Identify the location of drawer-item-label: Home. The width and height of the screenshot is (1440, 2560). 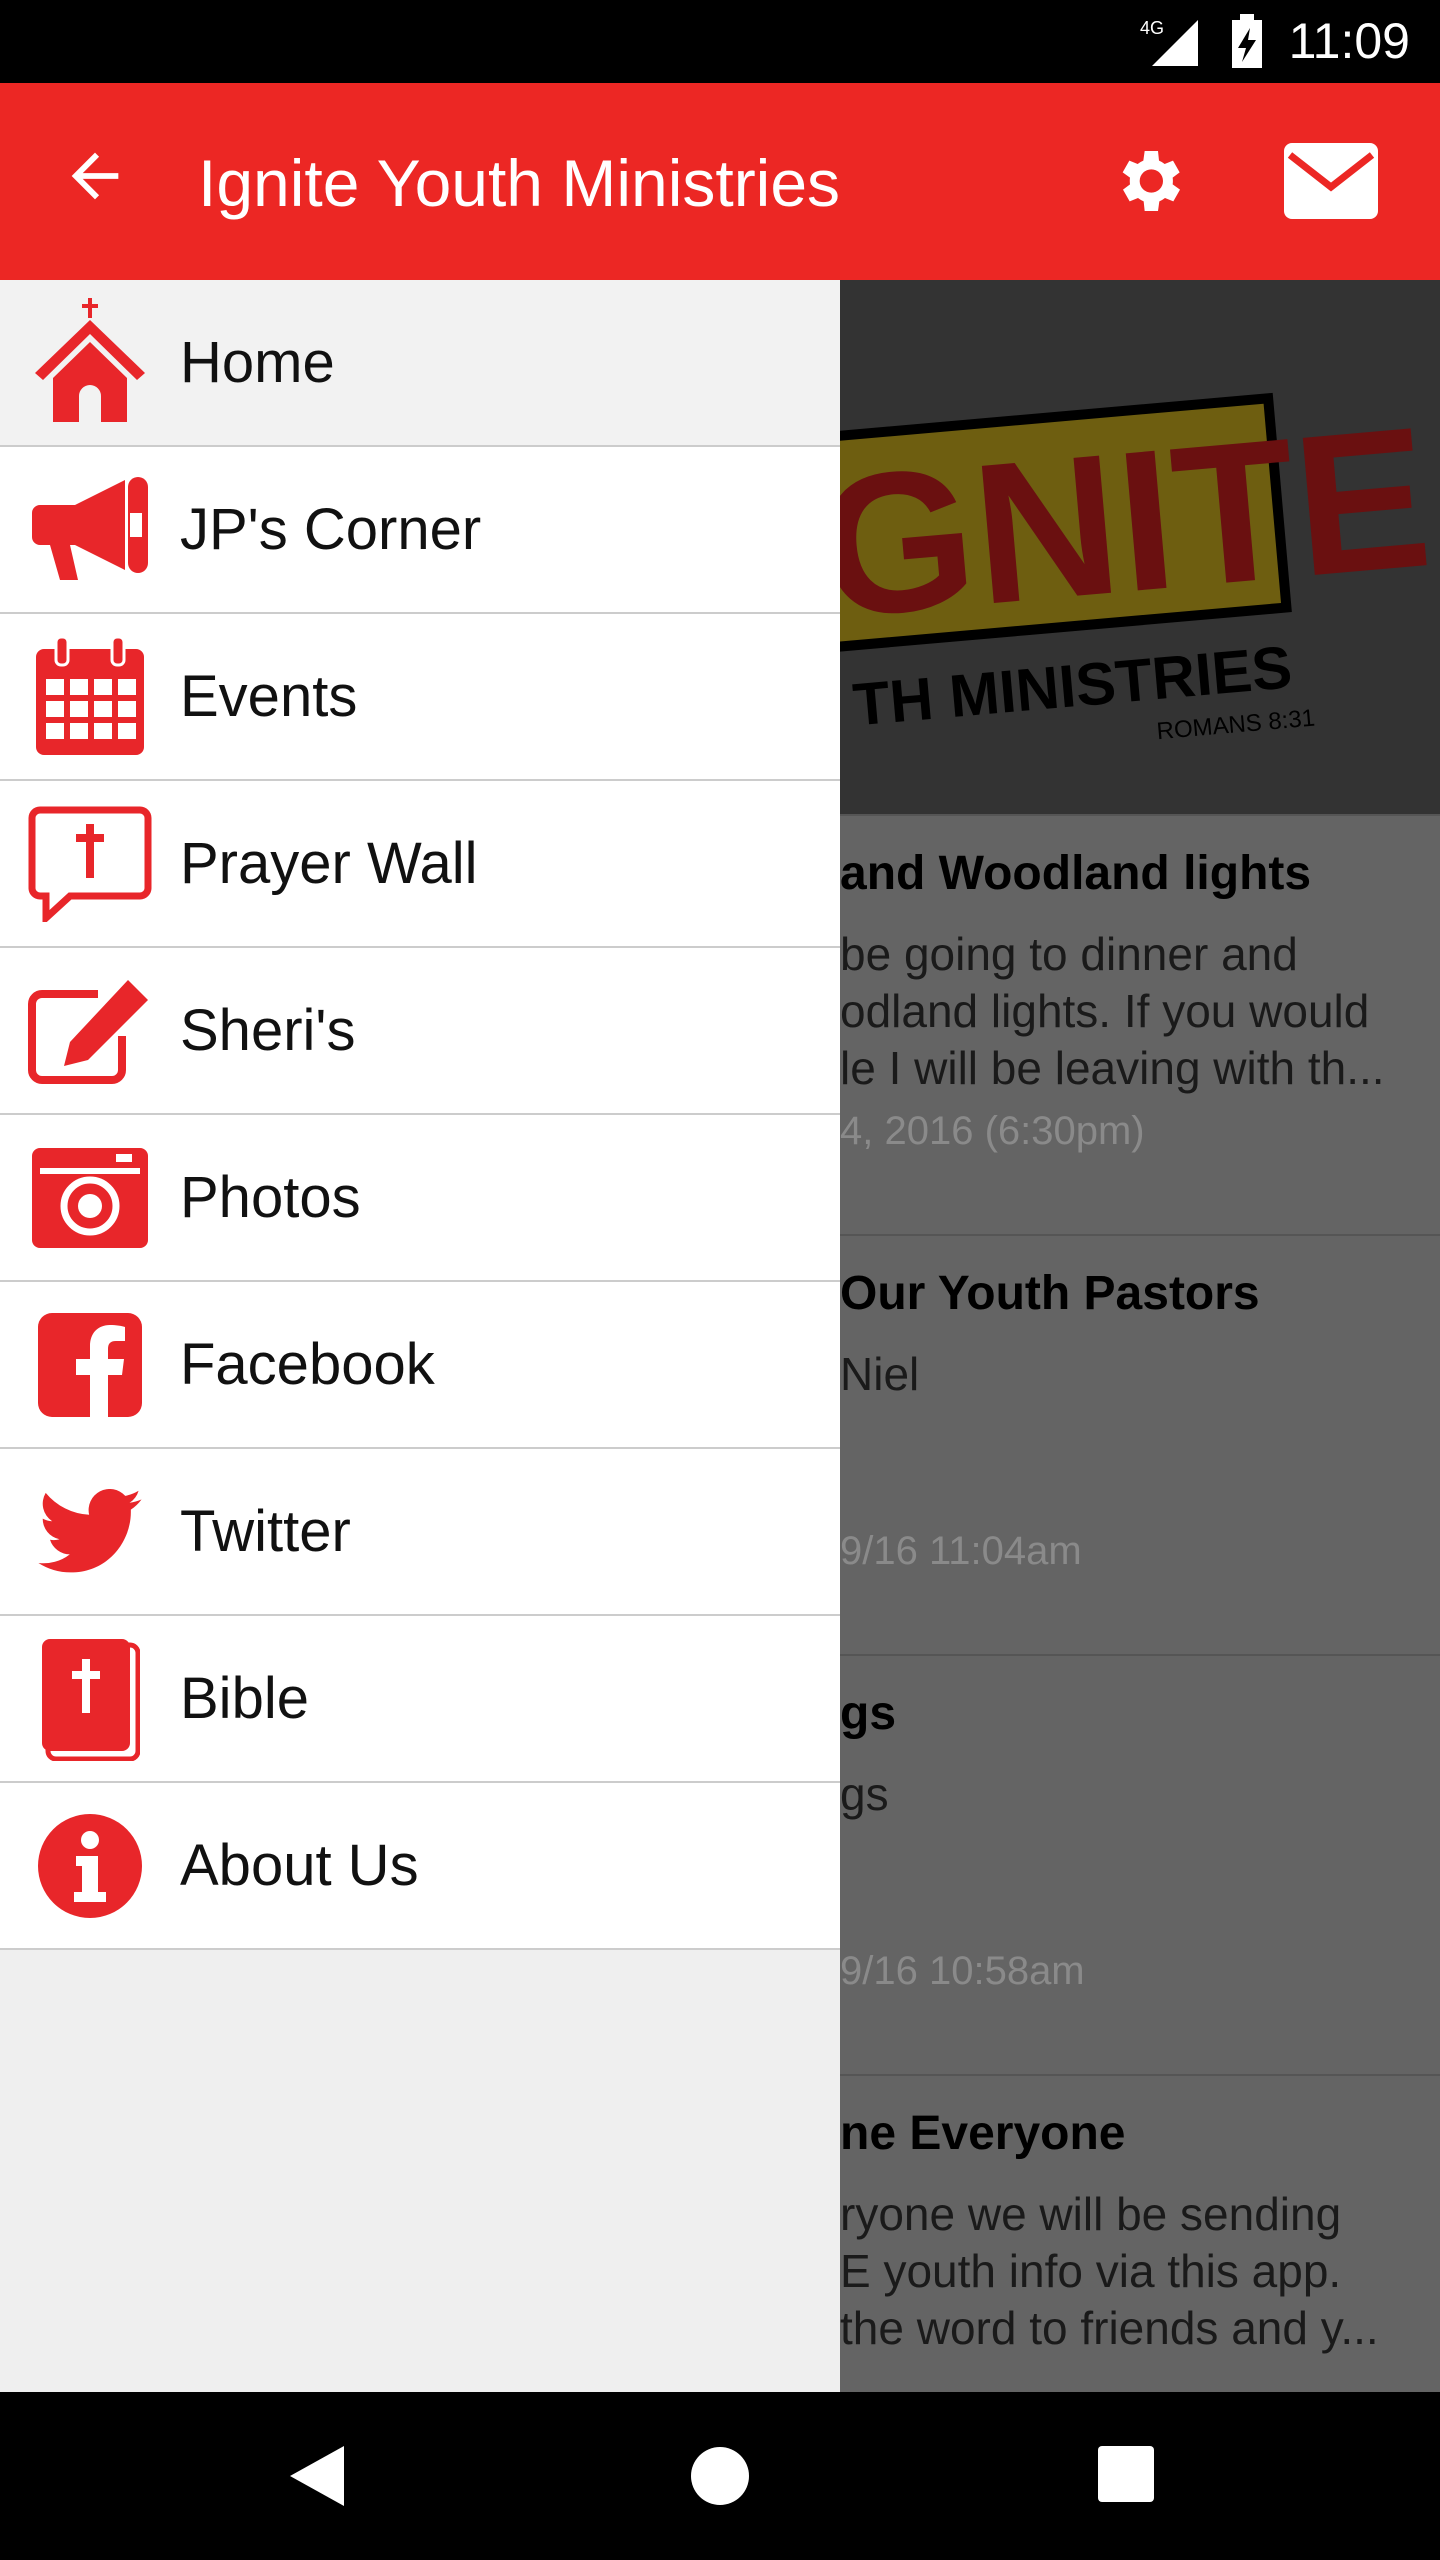
(257, 362).